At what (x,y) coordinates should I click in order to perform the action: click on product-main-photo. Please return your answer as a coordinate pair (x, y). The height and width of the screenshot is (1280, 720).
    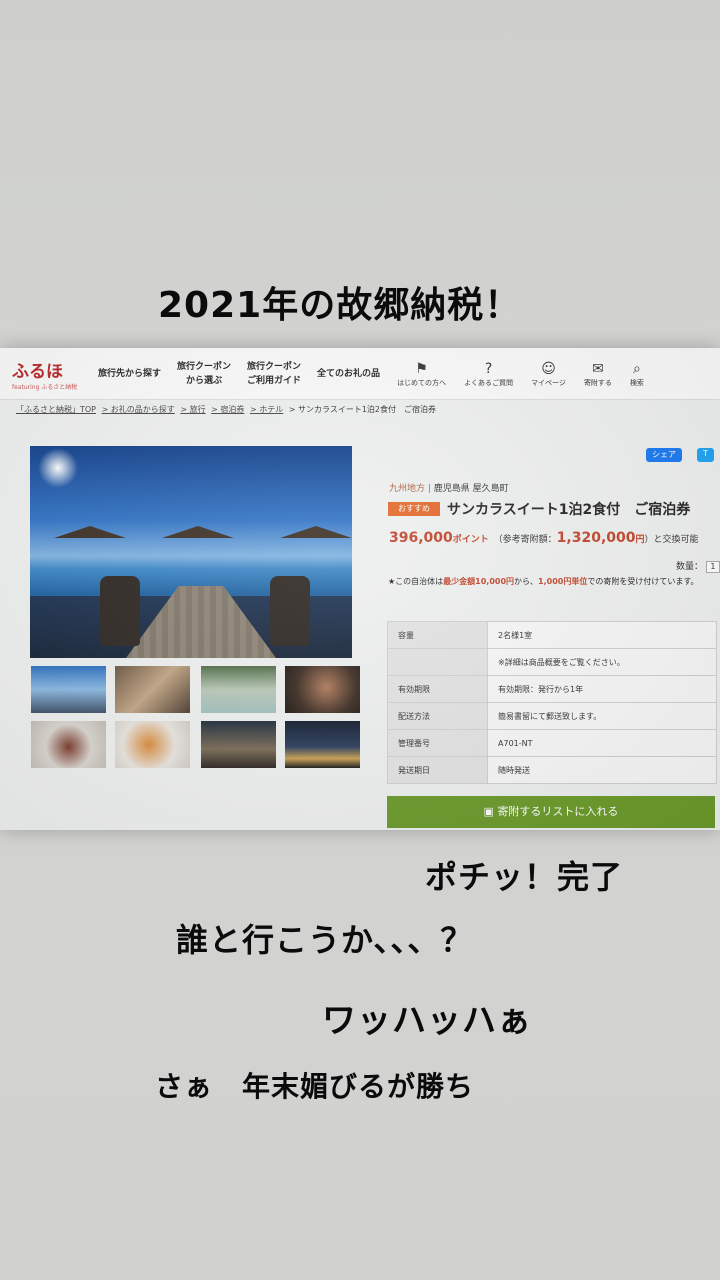
    Looking at the image, I should click on (191, 552).